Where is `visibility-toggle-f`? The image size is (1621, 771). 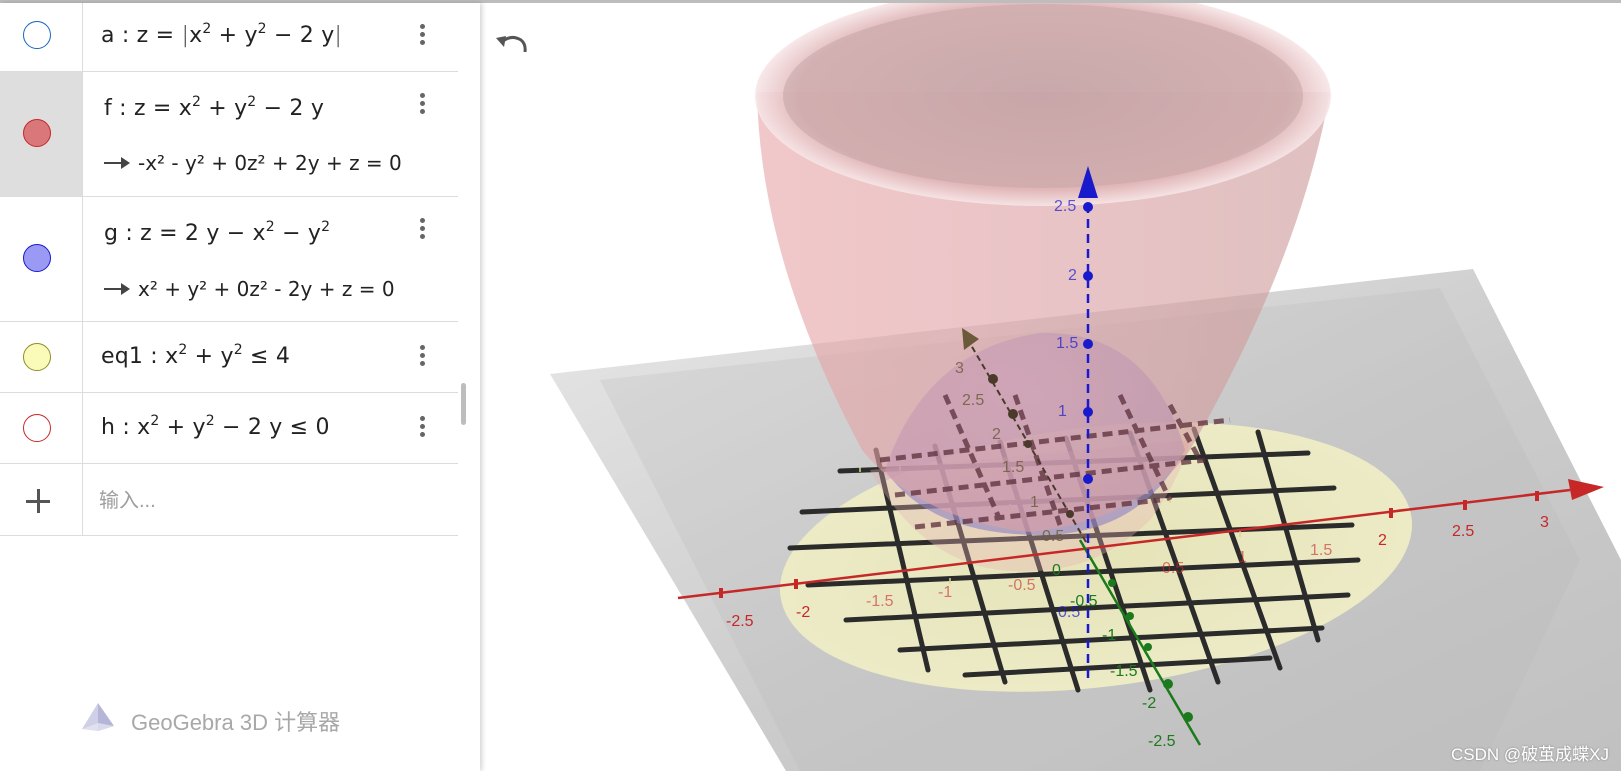 visibility-toggle-f is located at coordinates (37, 133).